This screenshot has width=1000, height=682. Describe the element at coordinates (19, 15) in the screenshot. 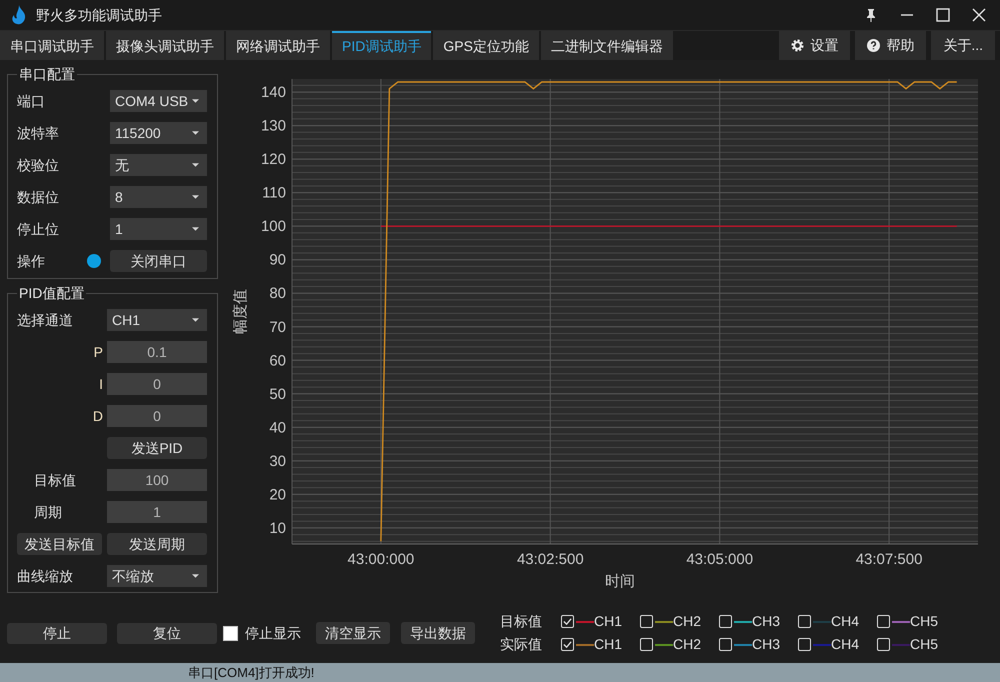

I see `flame-logo-icon` at that location.